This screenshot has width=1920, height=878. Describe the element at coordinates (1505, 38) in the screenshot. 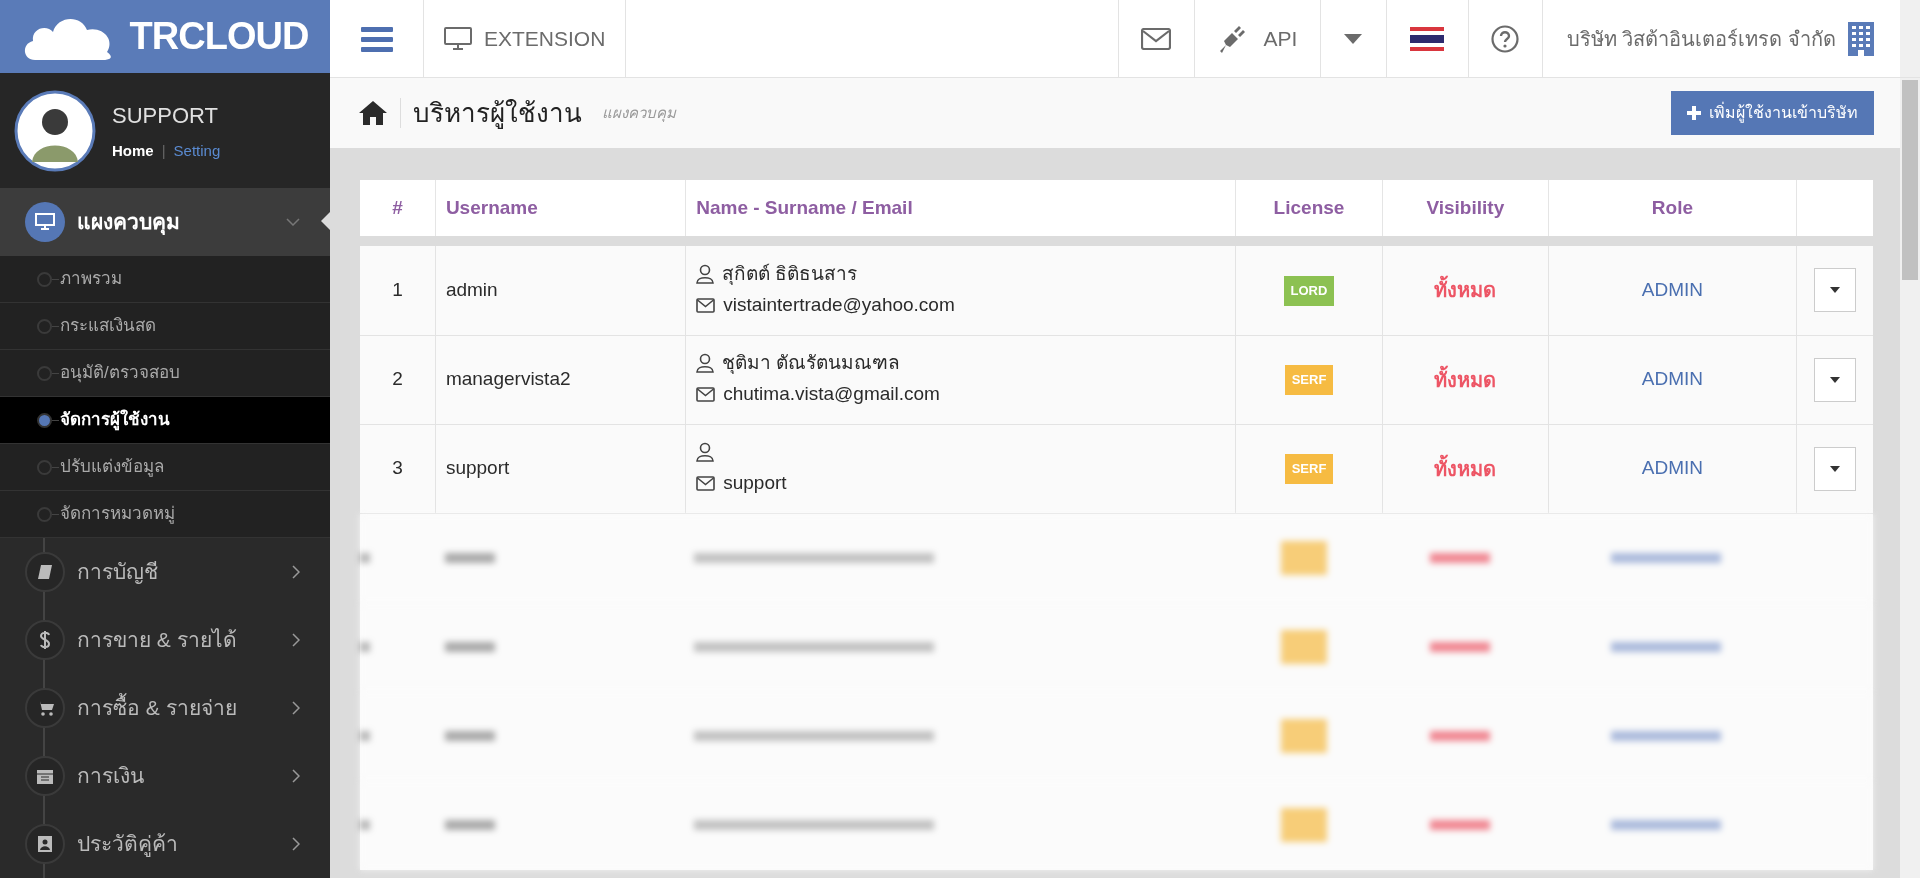

I see `help-icon` at that location.